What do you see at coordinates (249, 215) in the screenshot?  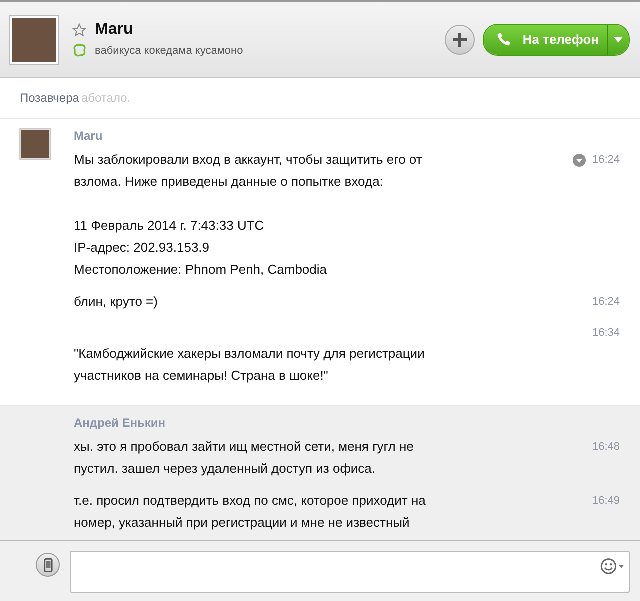 I see `message-text: Мы заблокировали вход в аккаунт, чтобы защитить его от взлома. Ниже приведены данные о попытке входа: 11 Февраль 2014 г. 7:43:33 UTC IP-адрес: 202.93.153.9 Местоположение: Phnom Penh, Cambodia` at bounding box center [249, 215].